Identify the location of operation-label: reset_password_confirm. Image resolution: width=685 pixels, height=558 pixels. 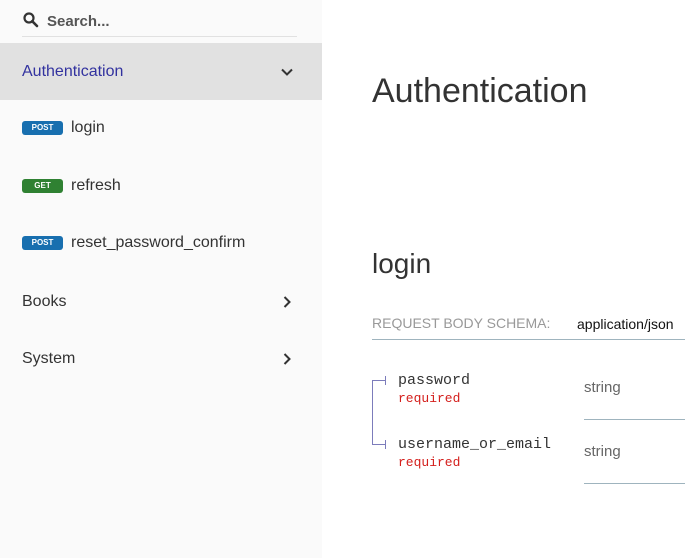
(158, 242).